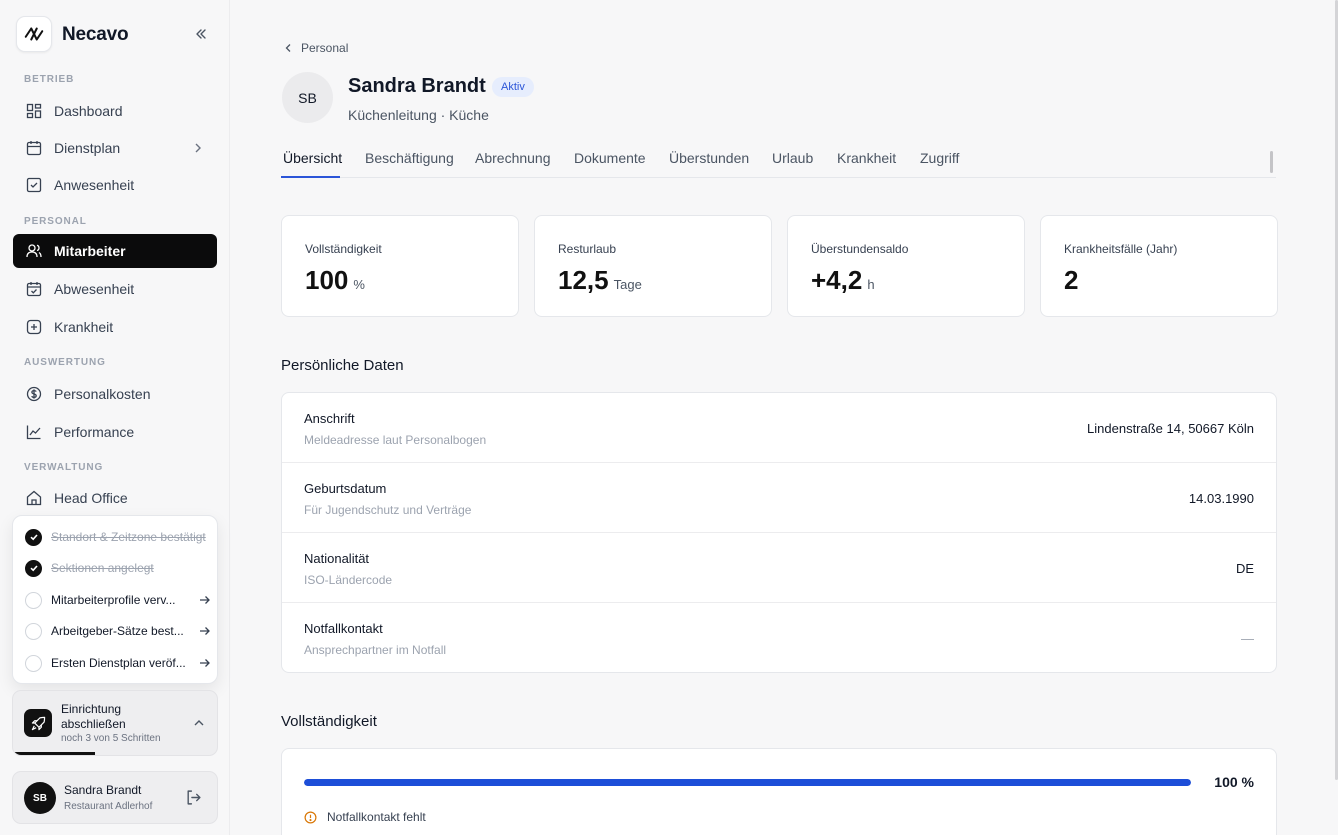 The width and height of the screenshot is (1338, 835). What do you see at coordinates (610, 158) in the screenshot?
I see `tab-dokumente: Dokumente` at bounding box center [610, 158].